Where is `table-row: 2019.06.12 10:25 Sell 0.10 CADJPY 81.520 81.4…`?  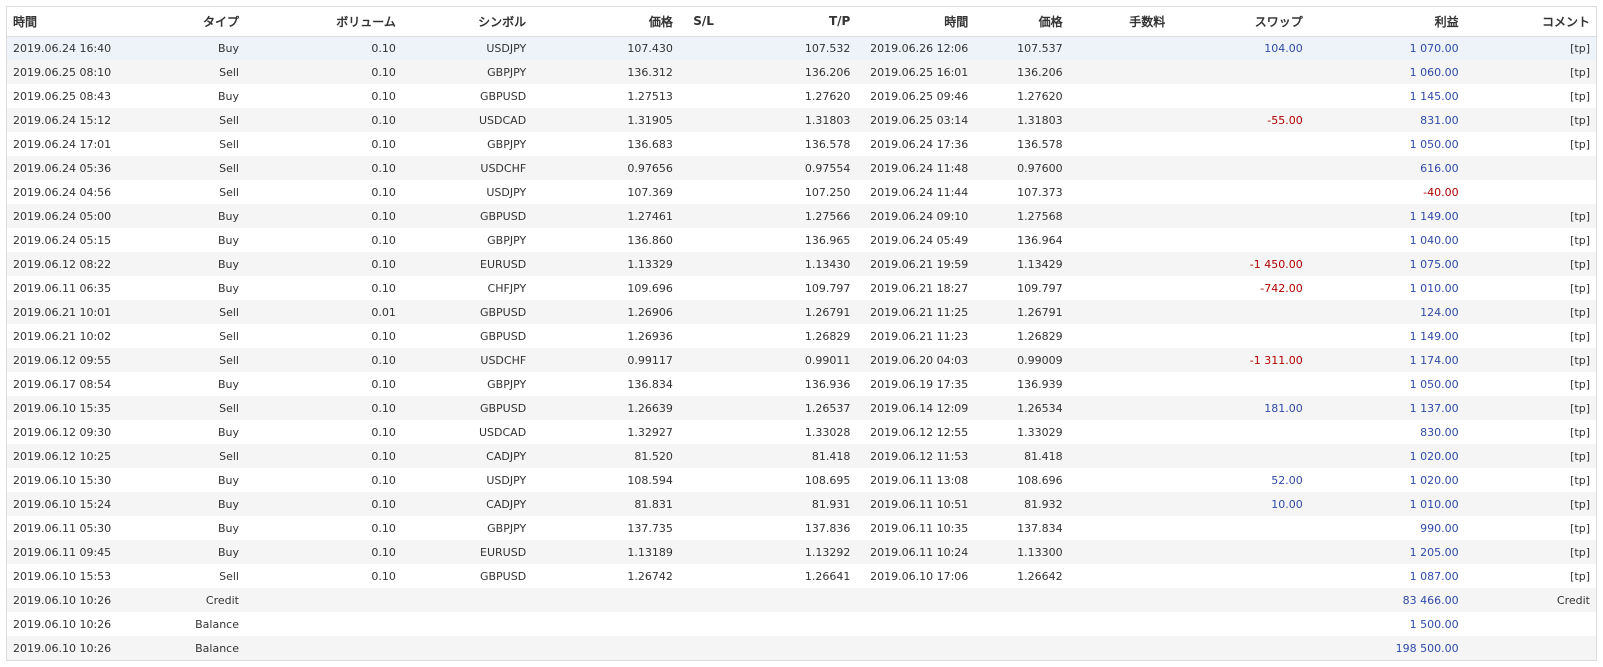 table-row: 2019.06.12 10:25 Sell 0.10 CADJPY 81.520 81.4… is located at coordinates (801, 456).